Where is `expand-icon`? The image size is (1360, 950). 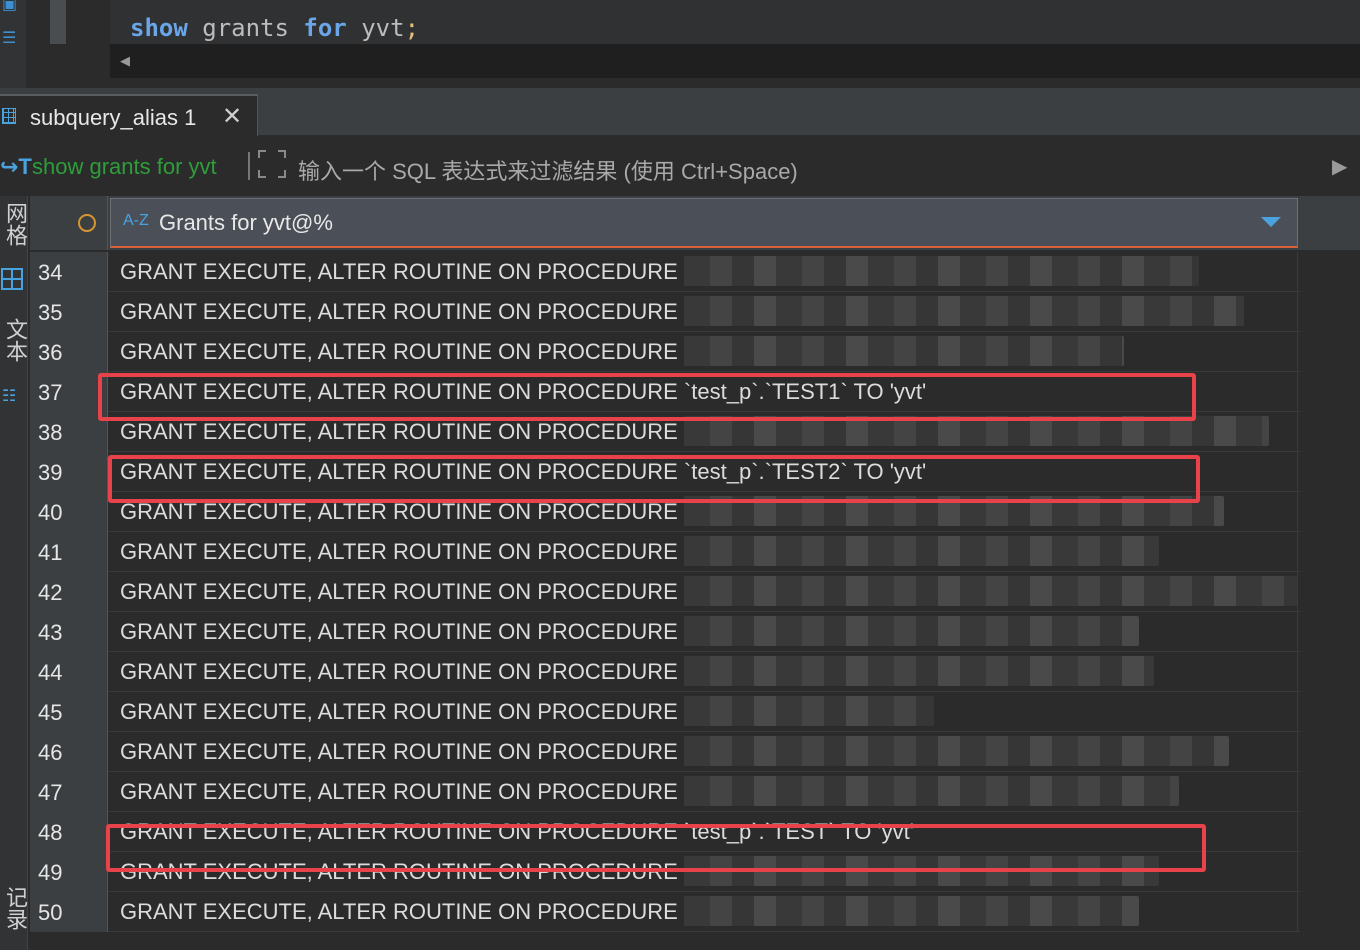 expand-icon is located at coordinates (272, 164).